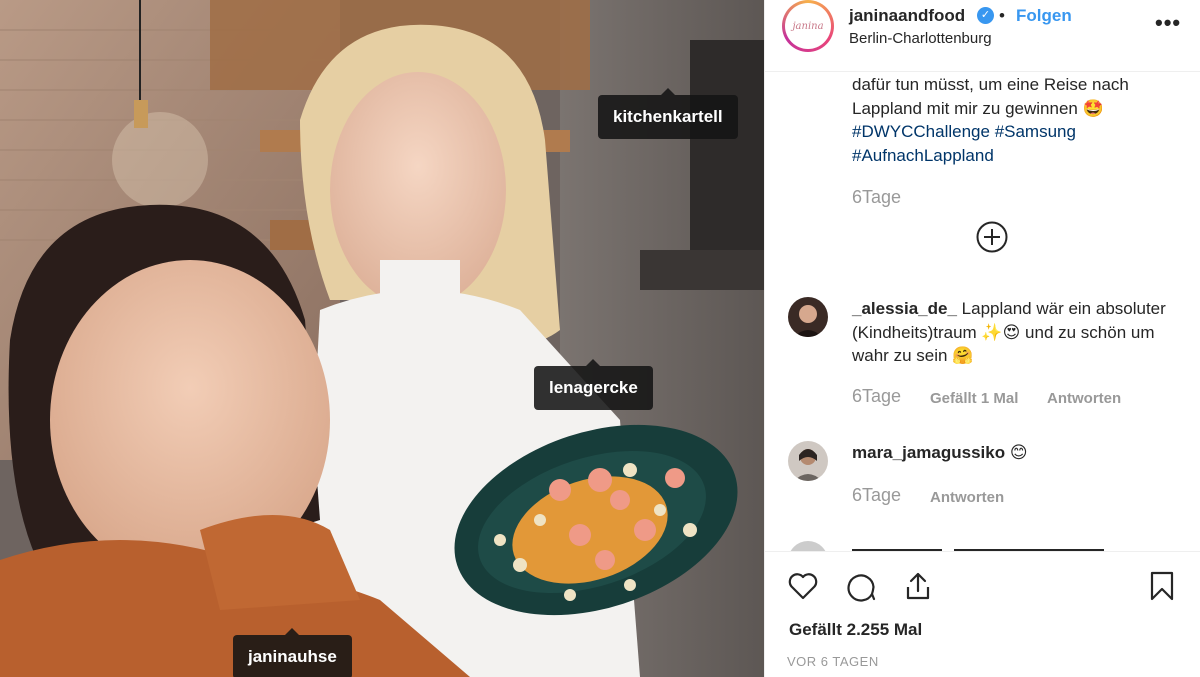  What do you see at coordinates (947, 546) in the screenshot?
I see `clipped-comment-row` at bounding box center [947, 546].